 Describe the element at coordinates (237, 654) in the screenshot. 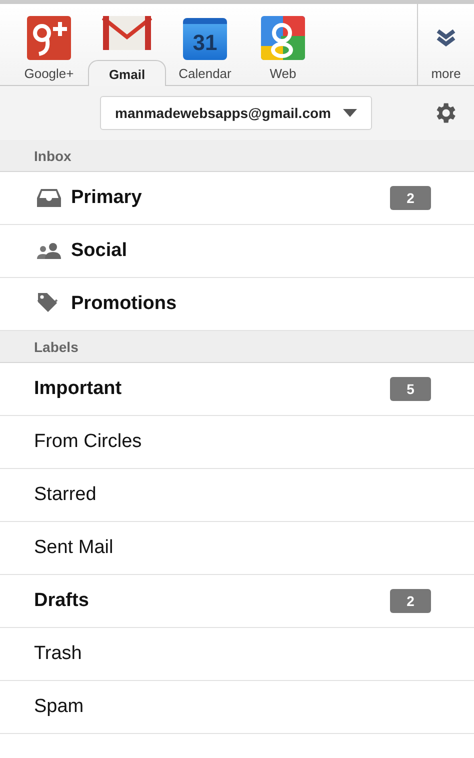

I see `label-item: Trash` at that location.